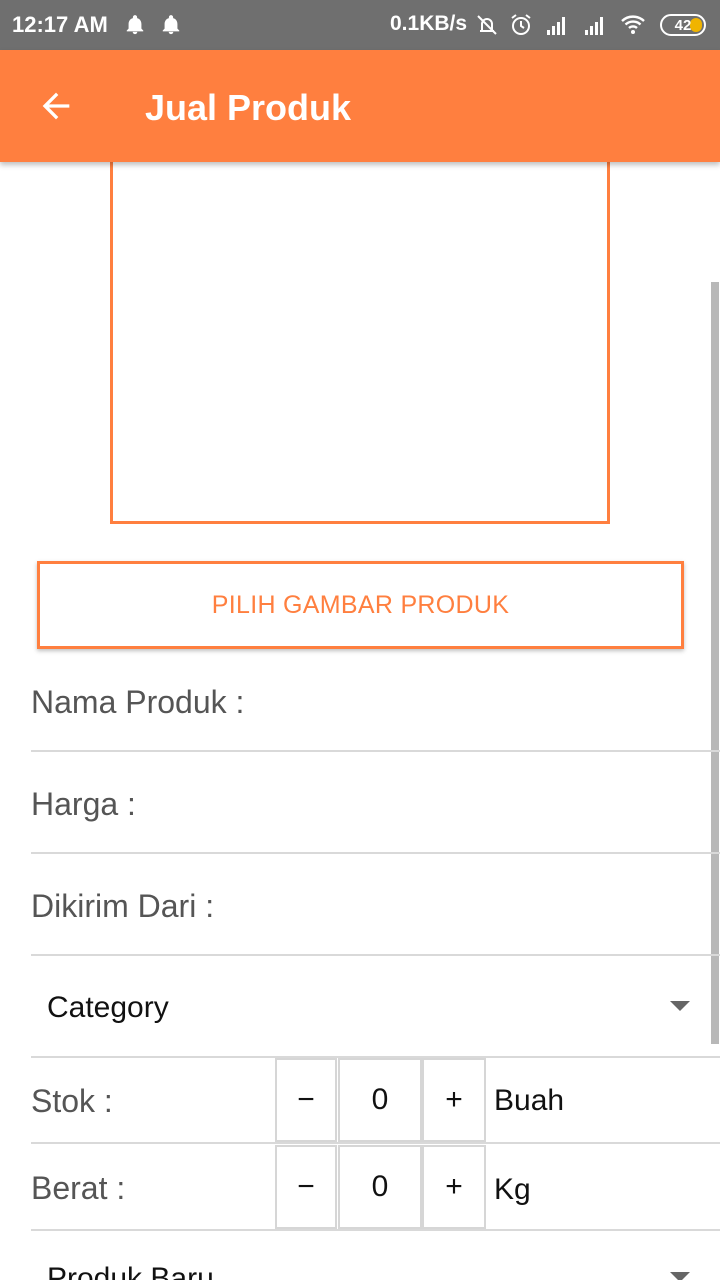  I want to click on weight-quantity-value: 0, so click(380, 1187).